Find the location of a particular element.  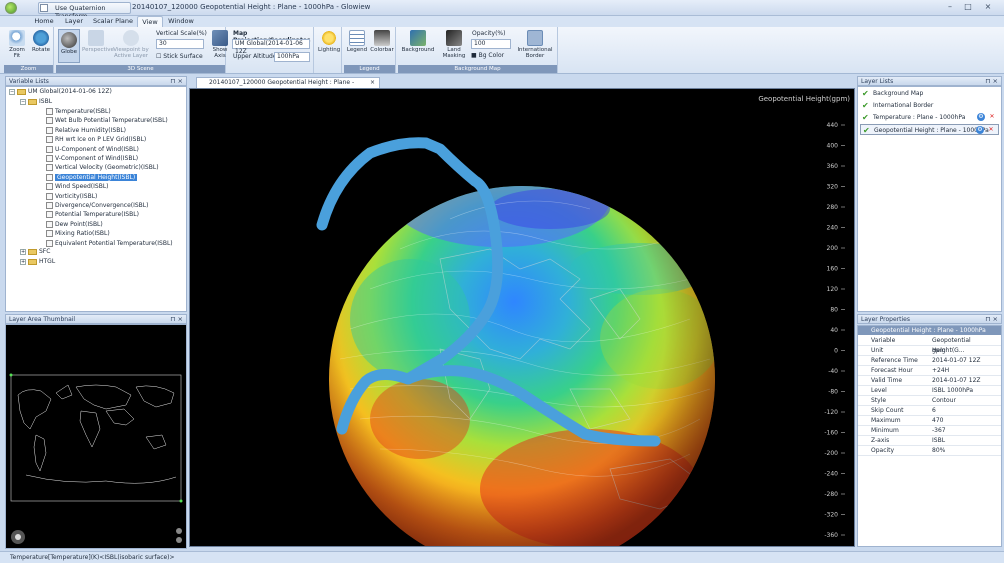

tab-window: Window is located at coordinates (181, 21).